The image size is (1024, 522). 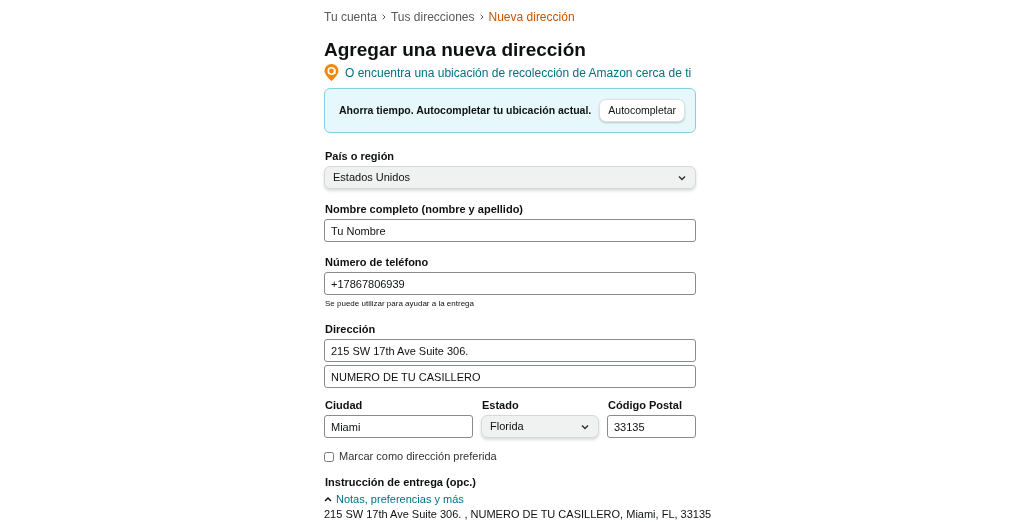 What do you see at coordinates (400, 482) in the screenshot?
I see `field-label: Instrucción de entrega (opc.)` at bounding box center [400, 482].